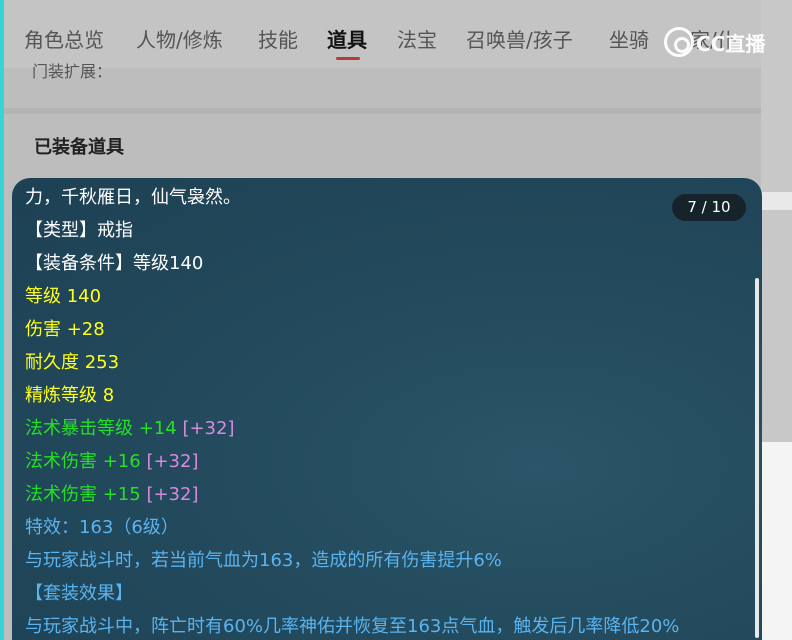 Image resolution: width=792 pixels, height=640 pixels. I want to click on stat-line: 法术伤害 +15 [+32], so click(111, 495).